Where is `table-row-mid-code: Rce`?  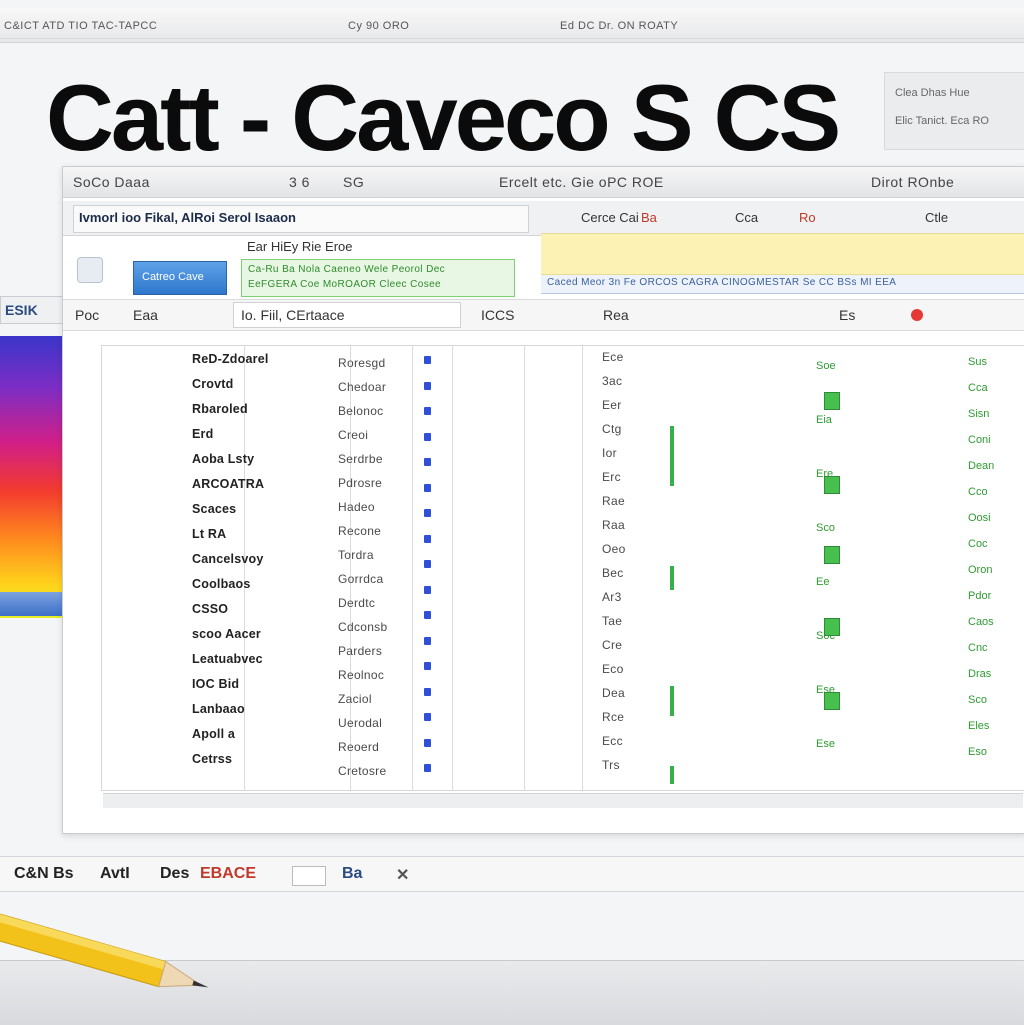
table-row-mid-code: Rce is located at coordinates (613, 717).